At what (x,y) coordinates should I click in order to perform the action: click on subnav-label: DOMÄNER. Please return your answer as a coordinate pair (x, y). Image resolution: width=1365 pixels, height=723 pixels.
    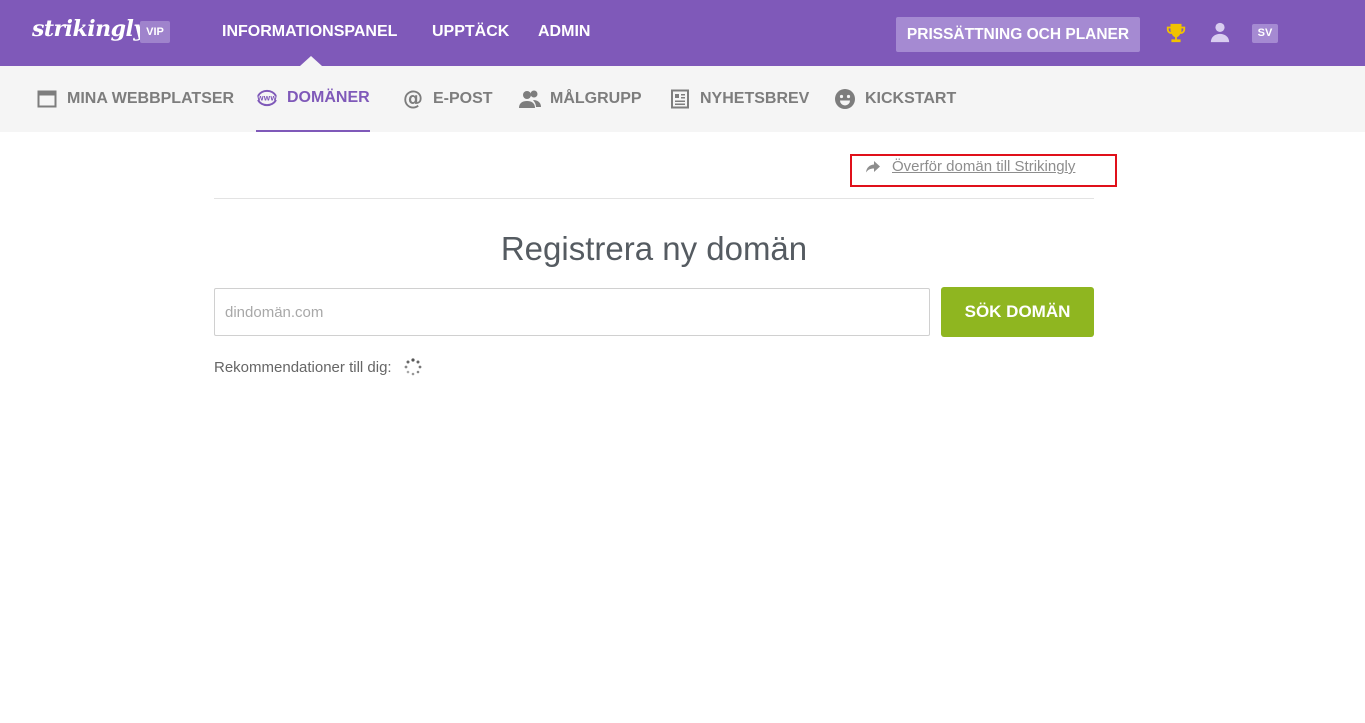
    Looking at the image, I should click on (328, 97).